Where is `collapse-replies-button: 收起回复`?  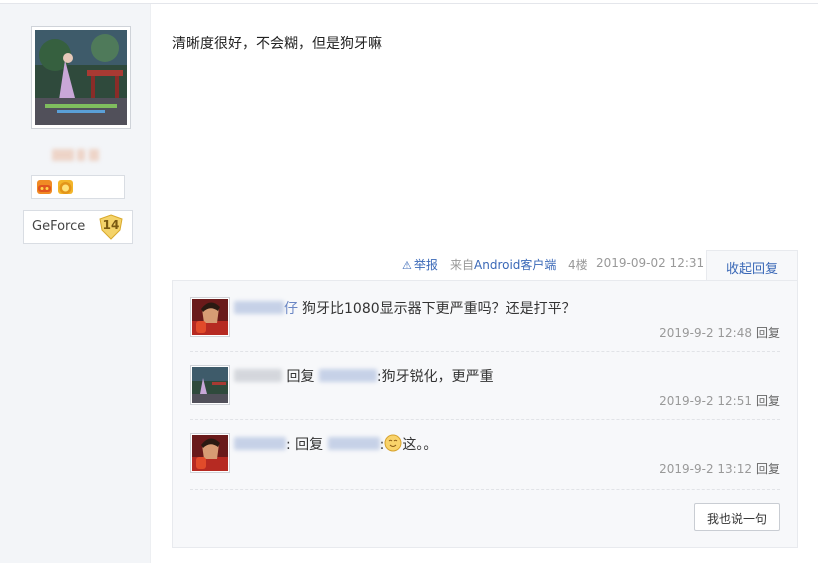
collapse-replies-button: 收起回复 is located at coordinates (752, 265).